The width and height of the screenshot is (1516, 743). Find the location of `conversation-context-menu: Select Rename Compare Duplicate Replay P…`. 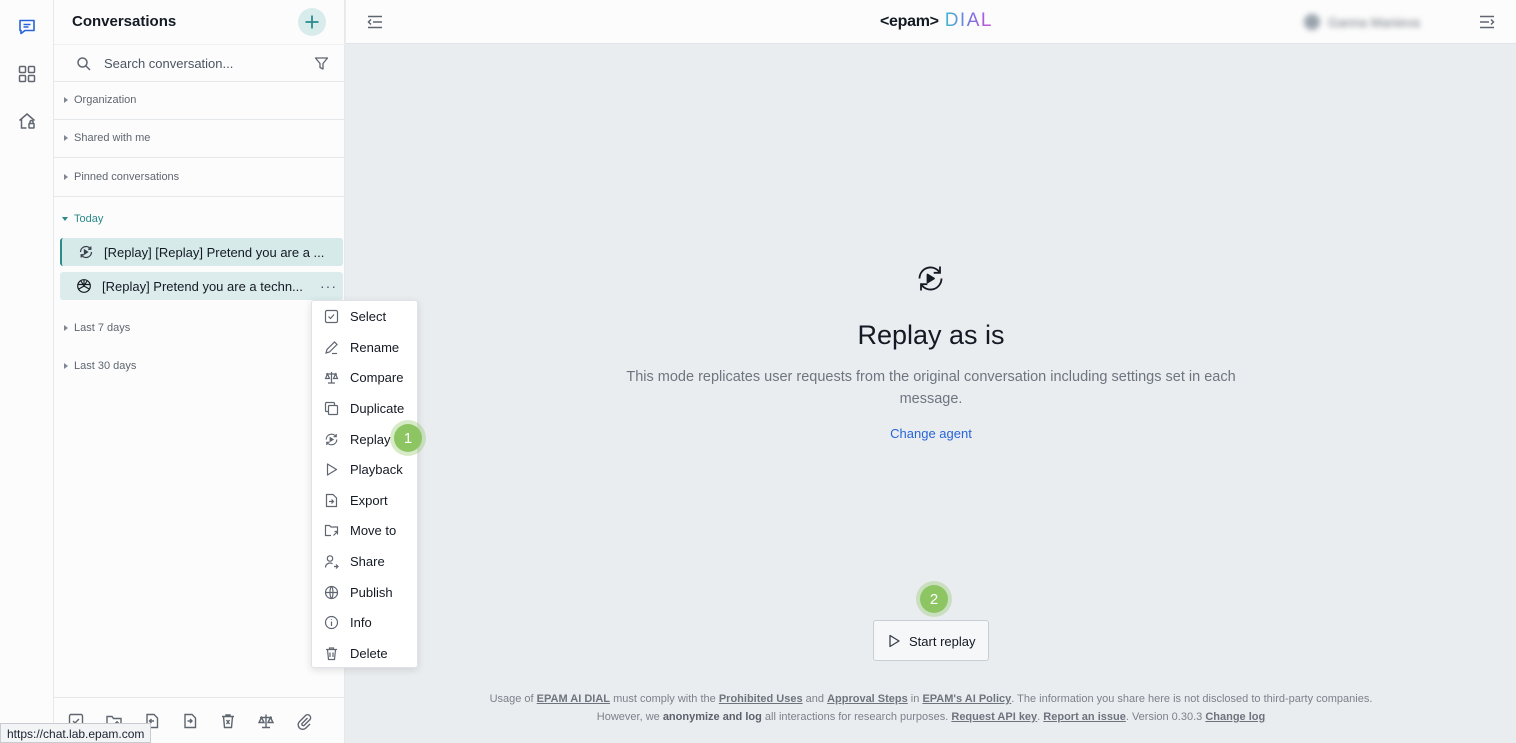

conversation-context-menu: Select Rename Compare Duplicate Replay P… is located at coordinates (364, 484).